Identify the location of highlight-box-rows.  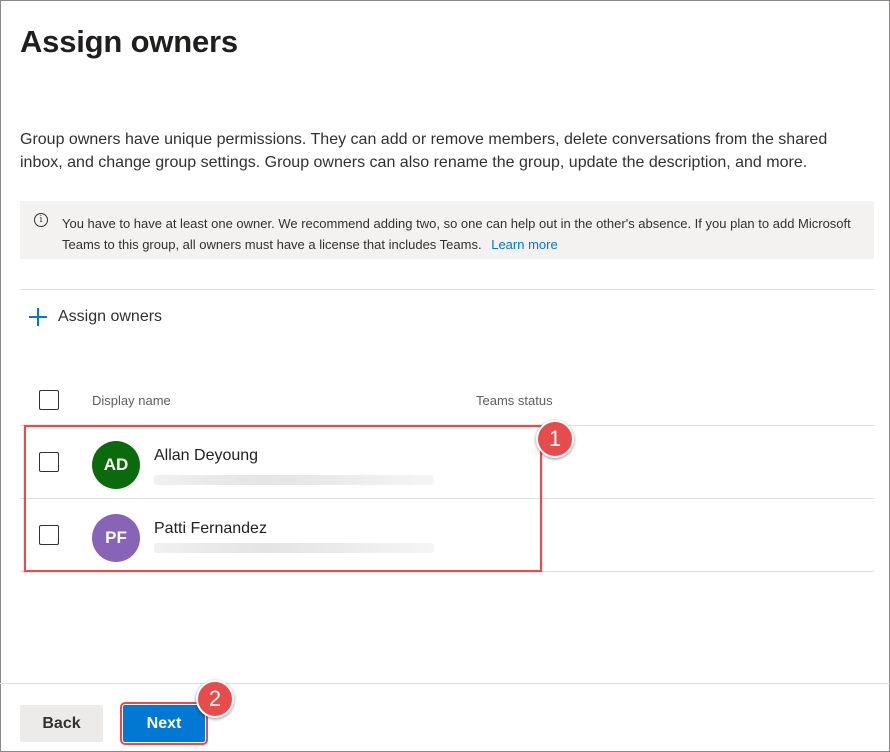
(283, 498).